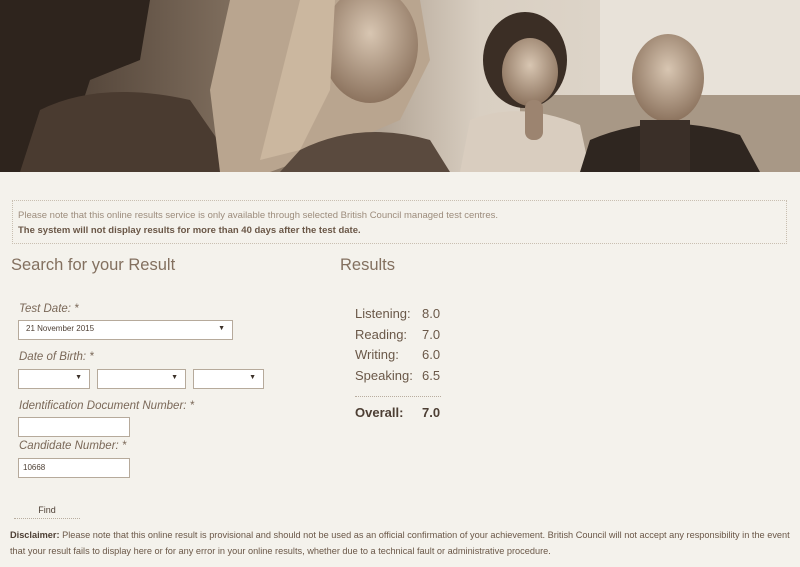 The image size is (800, 567). Describe the element at coordinates (379, 412) in the screenshot. I see `overall-label: Overall:` at that location.